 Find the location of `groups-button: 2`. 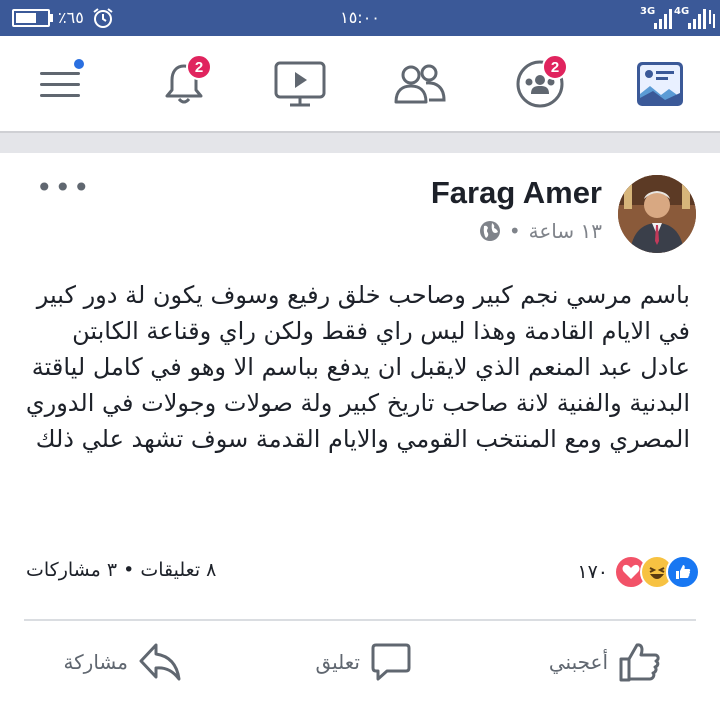

groups-button: 2 is located at coordinates (540, 83).